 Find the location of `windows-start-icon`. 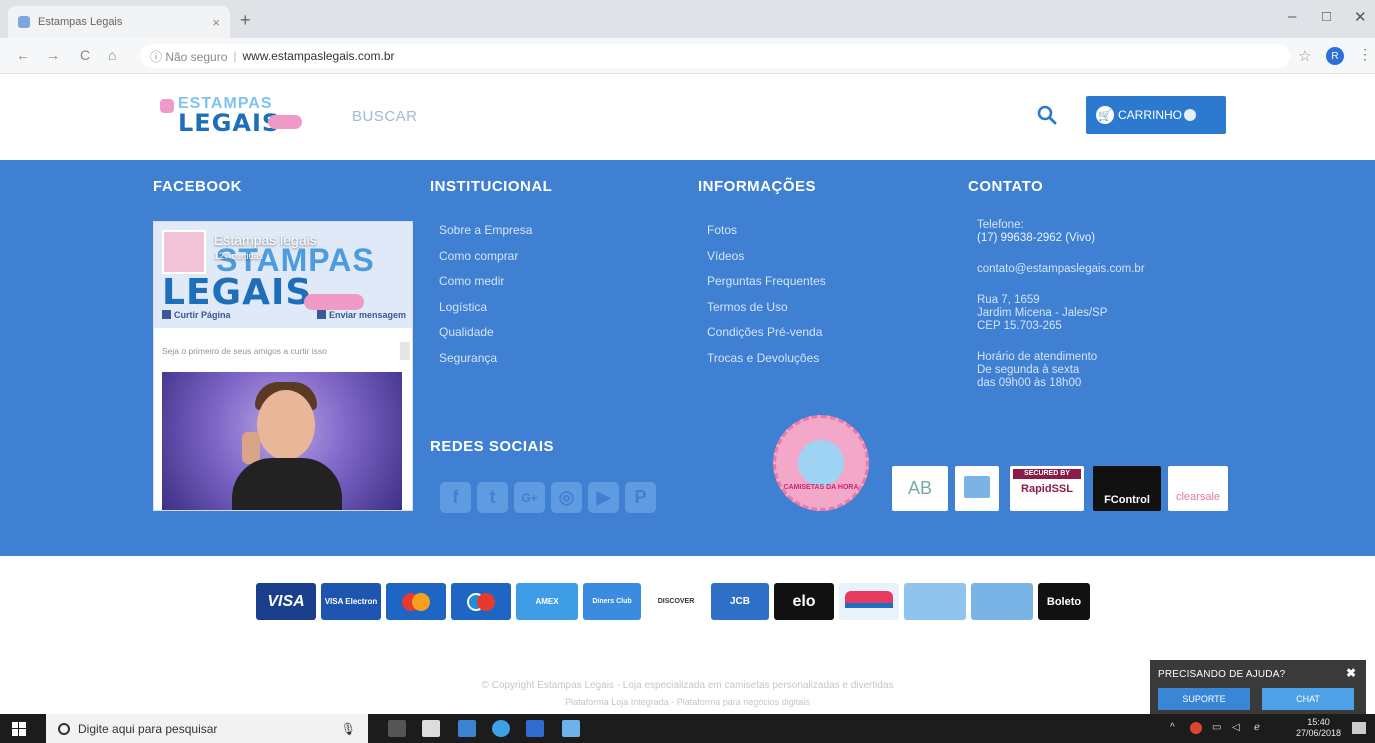

windows-start-icon is located at coordinates (19, 729).